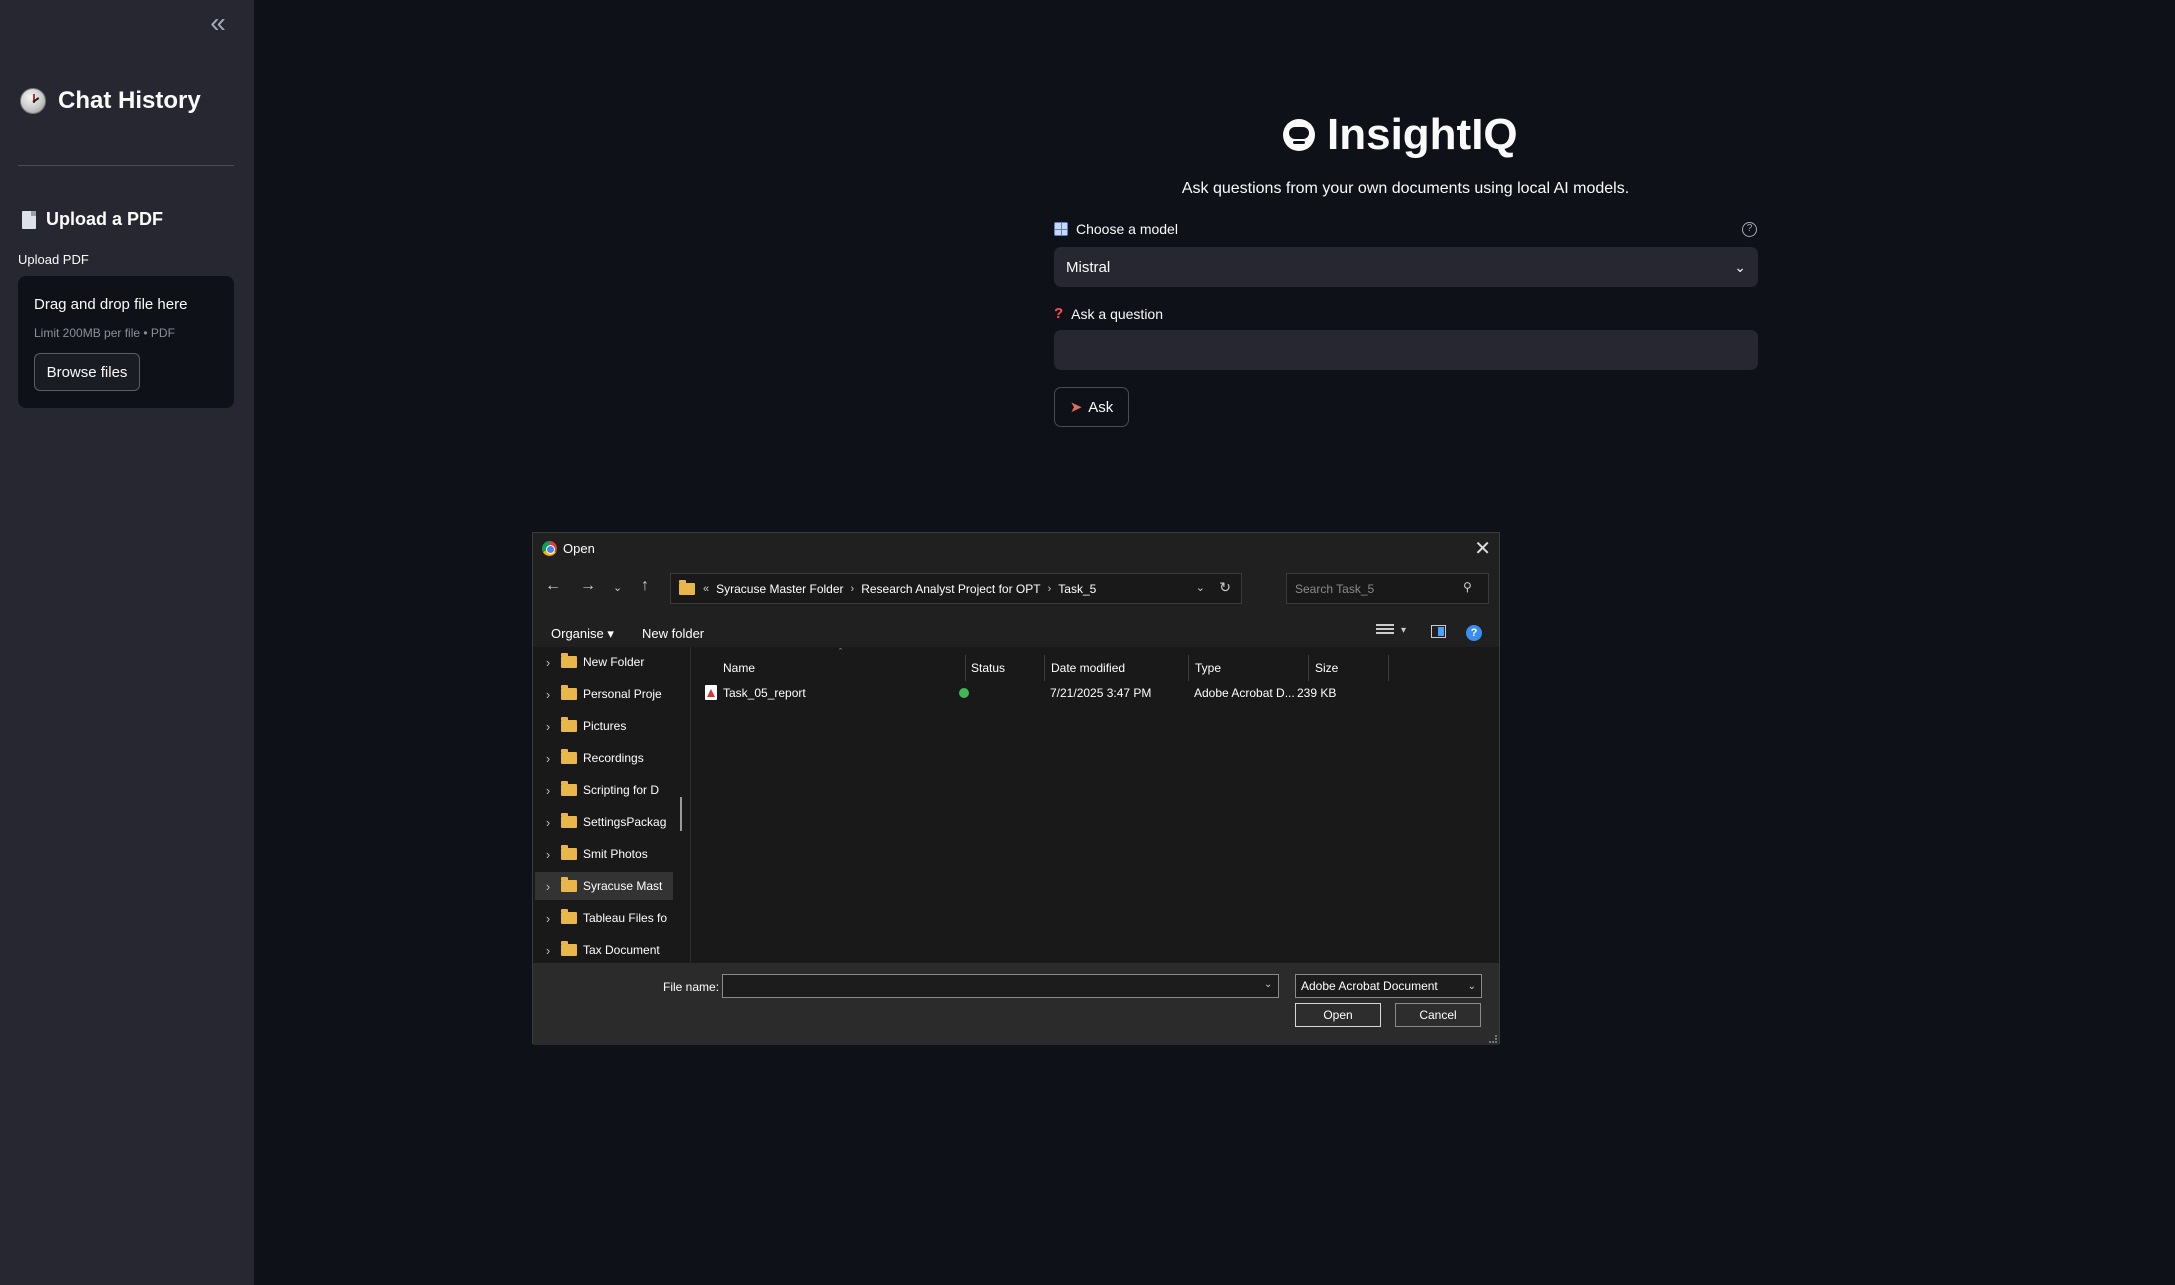 This screenshot has height=1285, width=2175. Describe the element at coordinates (1385, 631) in the screenshot. I see `view-list-icon` at that location.